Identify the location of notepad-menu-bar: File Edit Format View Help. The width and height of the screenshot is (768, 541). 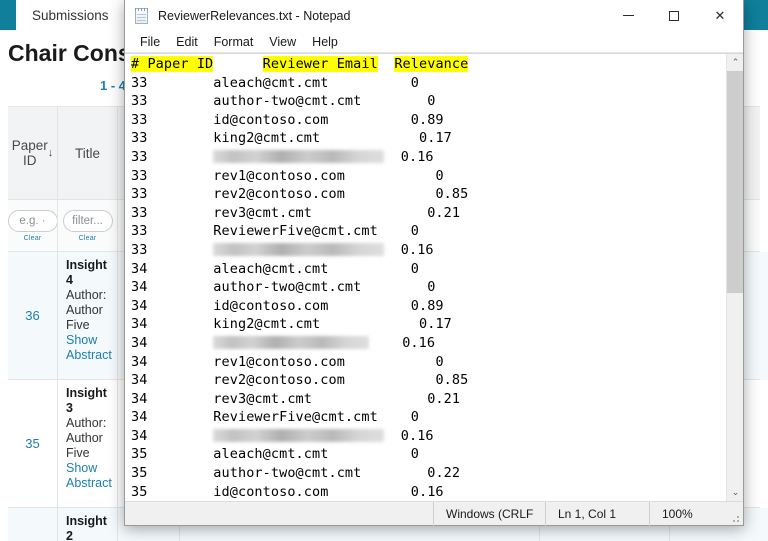
(434, 42).